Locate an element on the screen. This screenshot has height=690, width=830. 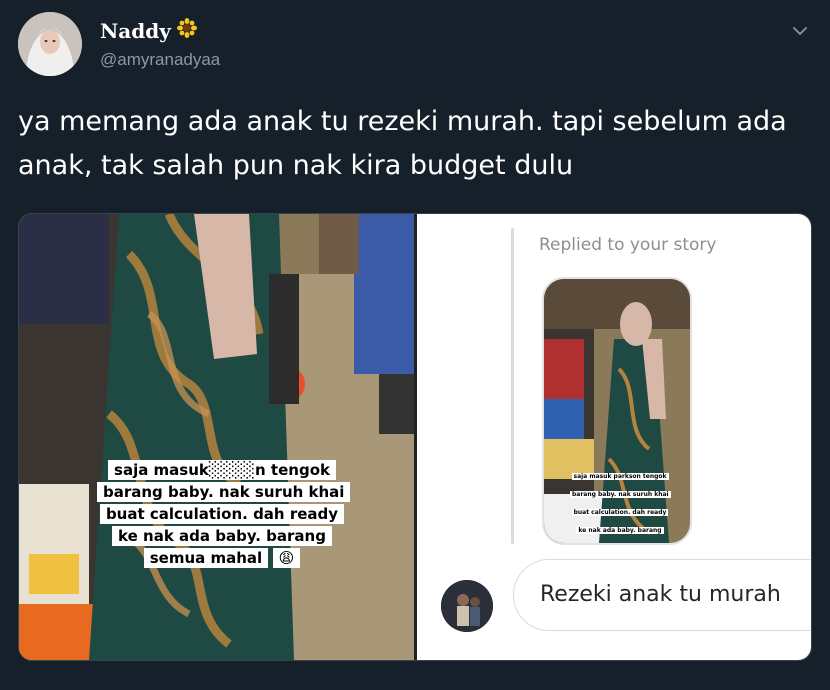
reply-message-text: Rezeki anak tu murah is located at coordinates (660, 594).